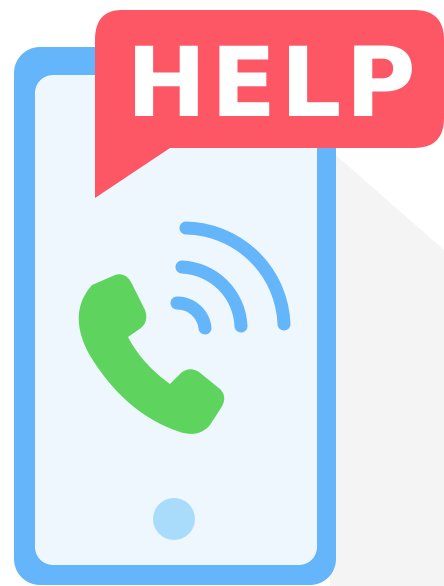 The height and width of the screenshot is (586, 444). What do you see at coordinates (174, 519) in the screenshot?
I see `home-button-icon` at bounding box center [174, 519].